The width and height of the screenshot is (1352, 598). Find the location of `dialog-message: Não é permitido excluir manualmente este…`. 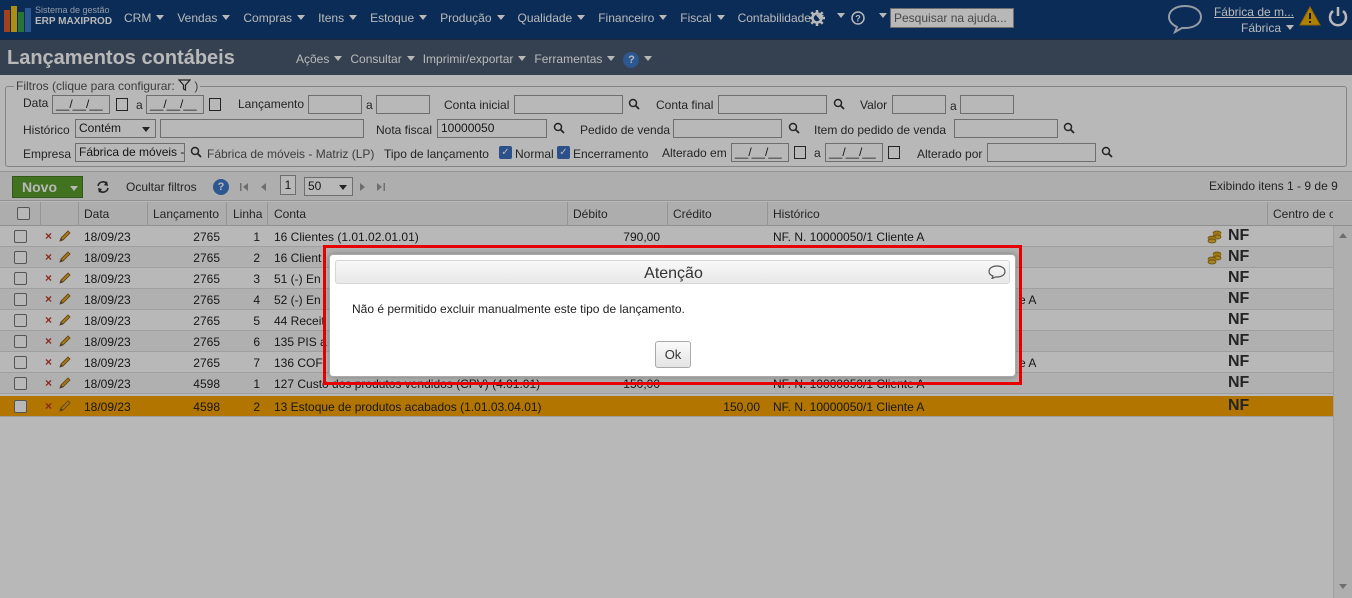

dialog-message: Não é permitido excluir manualmente este… is located at coordinates (518, 309).